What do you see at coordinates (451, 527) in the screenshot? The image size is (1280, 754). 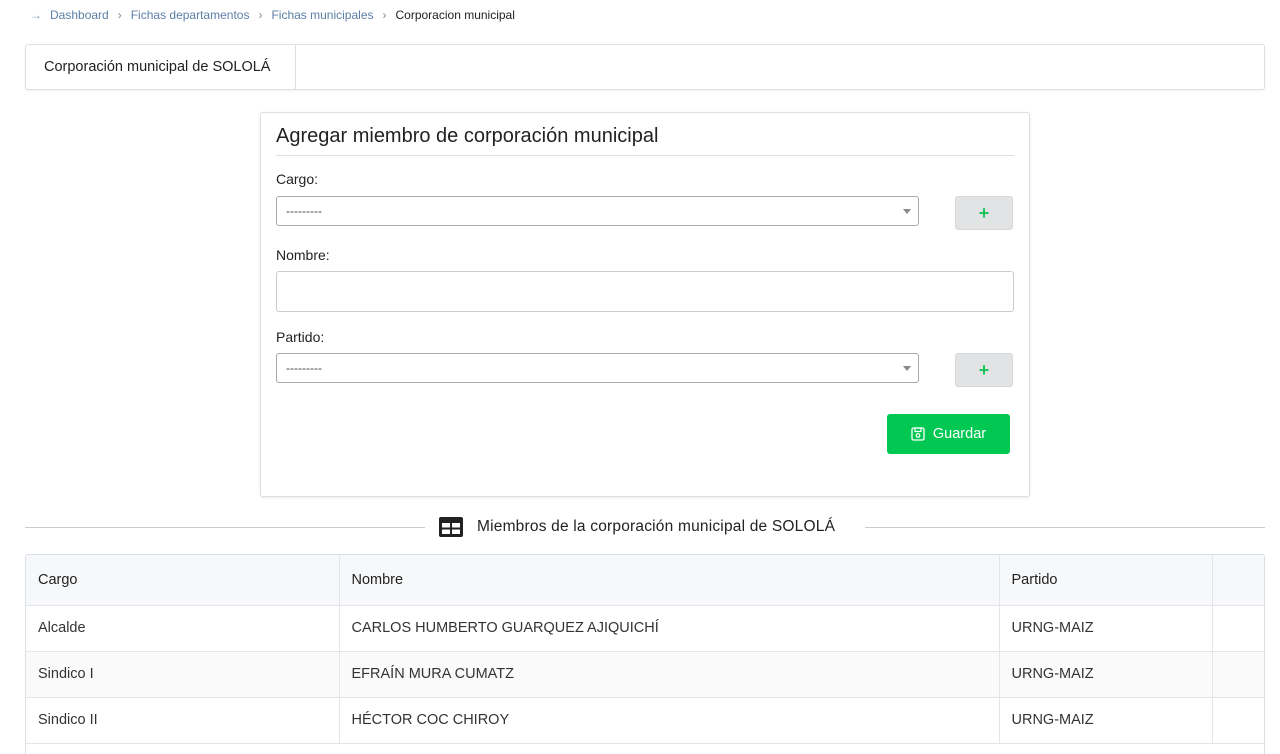 I see `table-icon` at bounding box center [451, 527].